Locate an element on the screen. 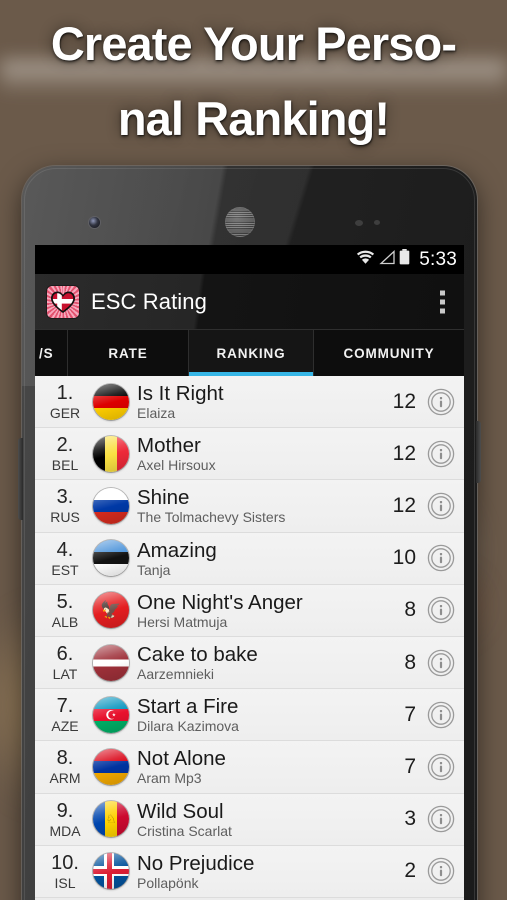 The image size is (507, 900). country-flag-icon-rus is located at coordinates (111, 505).